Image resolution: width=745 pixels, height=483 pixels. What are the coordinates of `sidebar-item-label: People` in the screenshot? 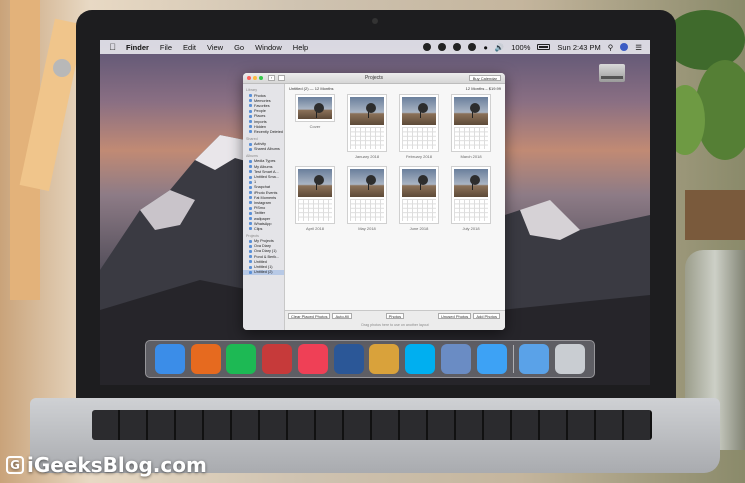 It's located at (260, 111).